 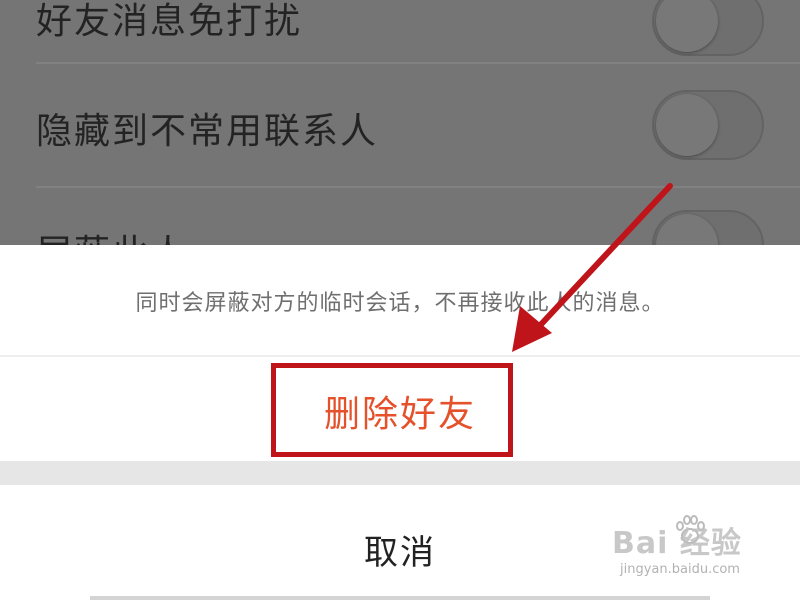 I want to click on annotation-highlight-box, so click(x=392, y=410).